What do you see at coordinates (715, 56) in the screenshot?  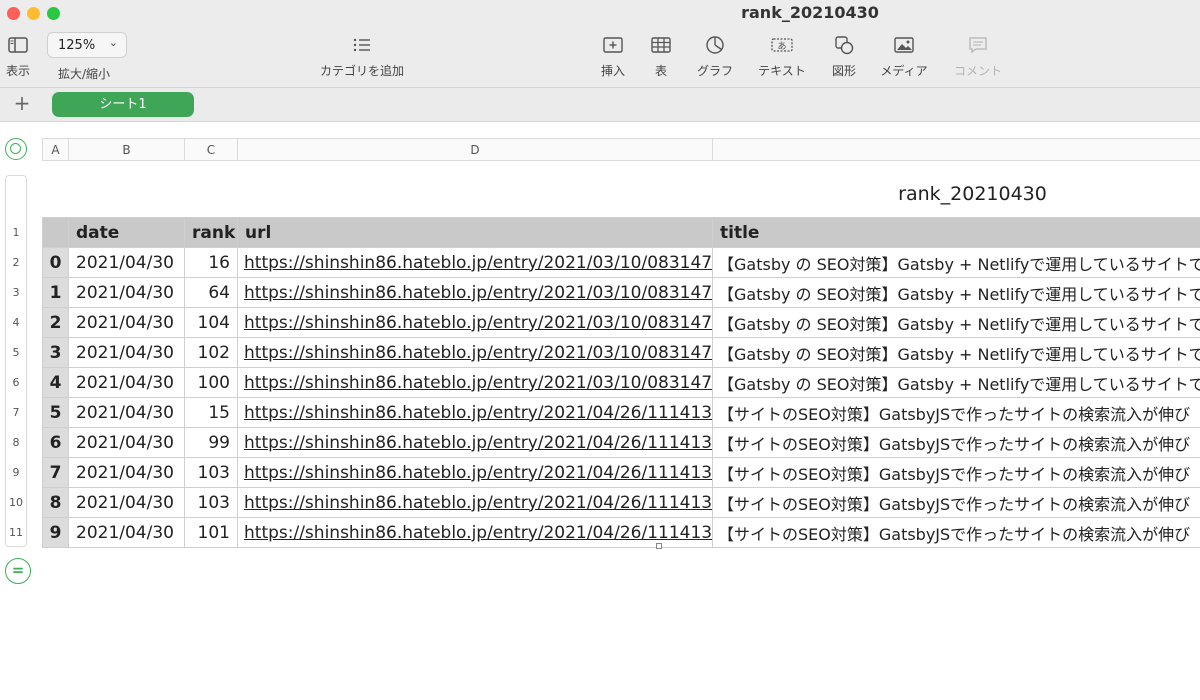 I see `chart-button: グラフ` at bounding box center [715, 56].